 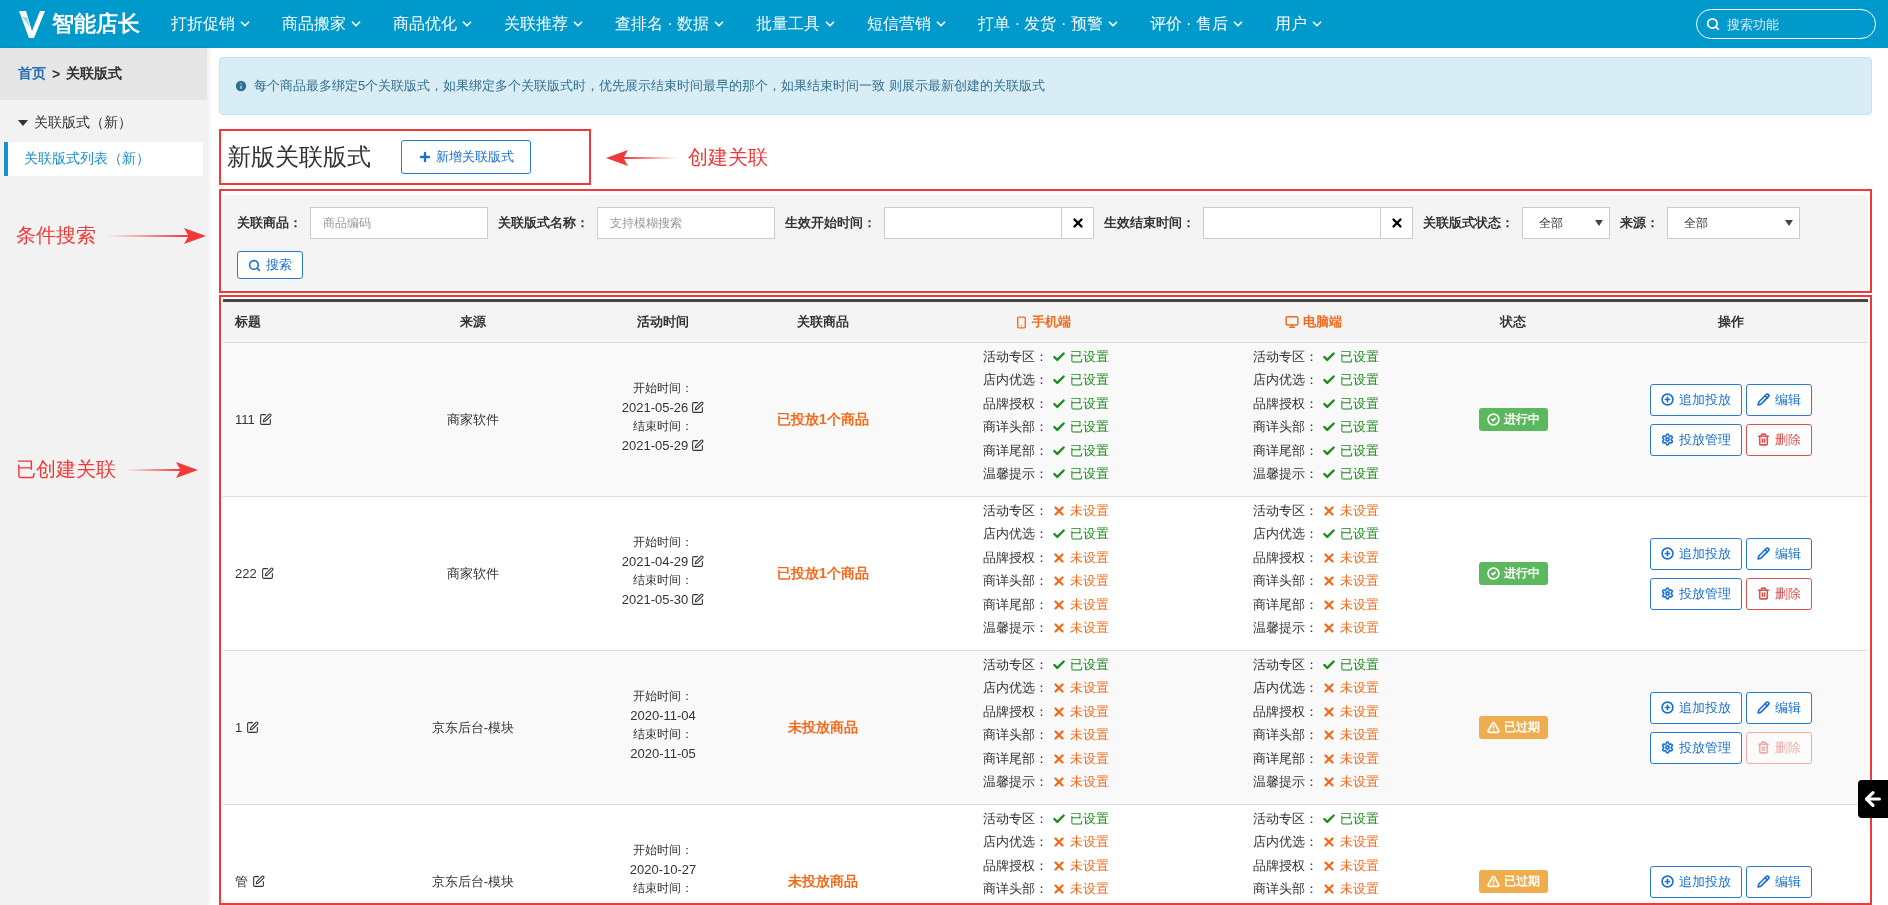 What do you see at coordinates (908, 24) in the screenshot?
I see `nav-menu: 短信营销` at bounding box center [908, 24].